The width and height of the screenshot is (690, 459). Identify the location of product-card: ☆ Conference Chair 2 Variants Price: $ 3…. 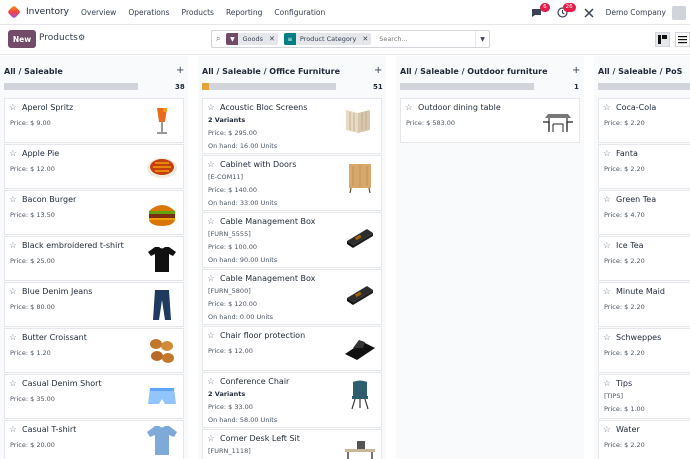
(292, 400).